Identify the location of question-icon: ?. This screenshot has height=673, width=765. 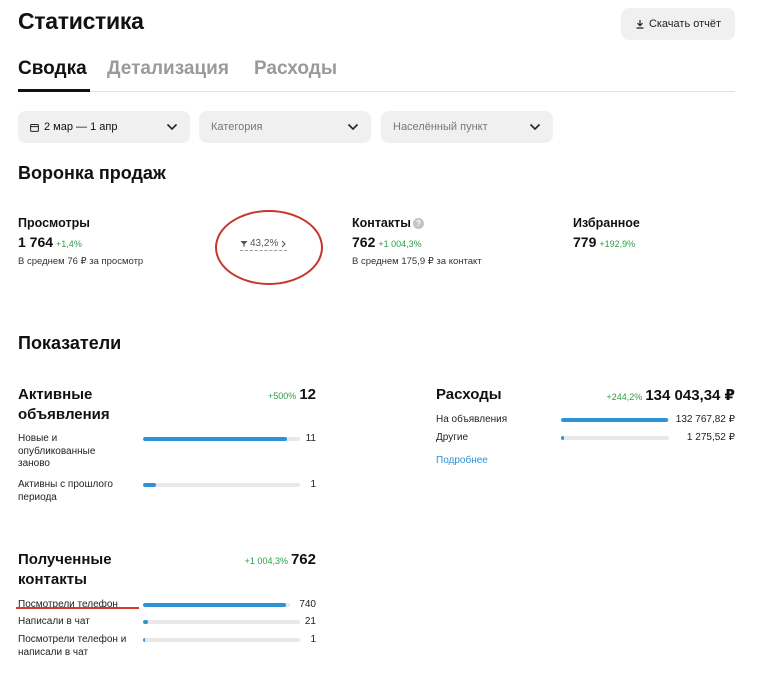
(418, 224).